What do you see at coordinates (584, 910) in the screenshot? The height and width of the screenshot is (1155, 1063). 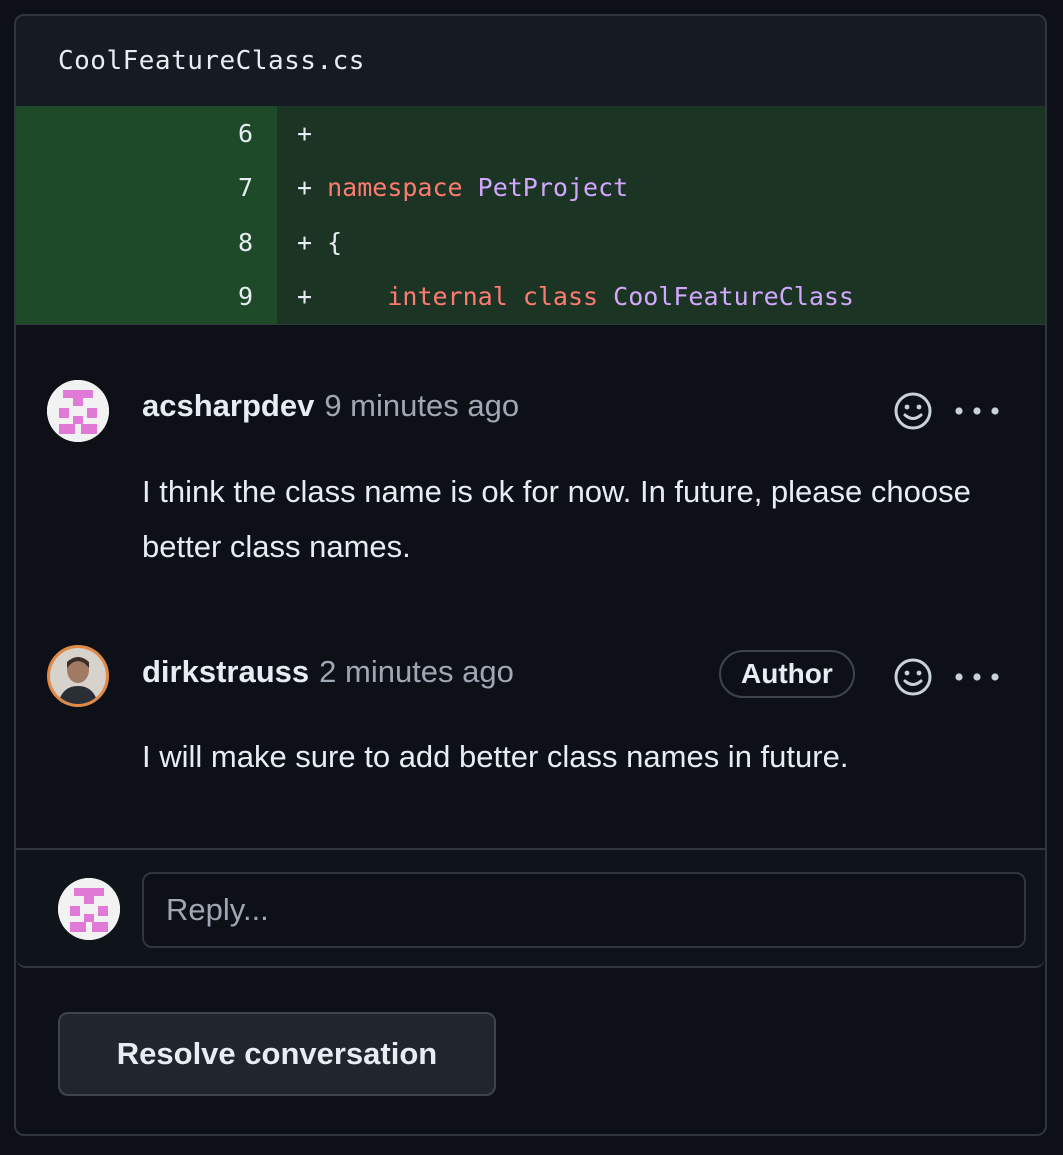 I see `reply-input` at bounding box center [584, 910].